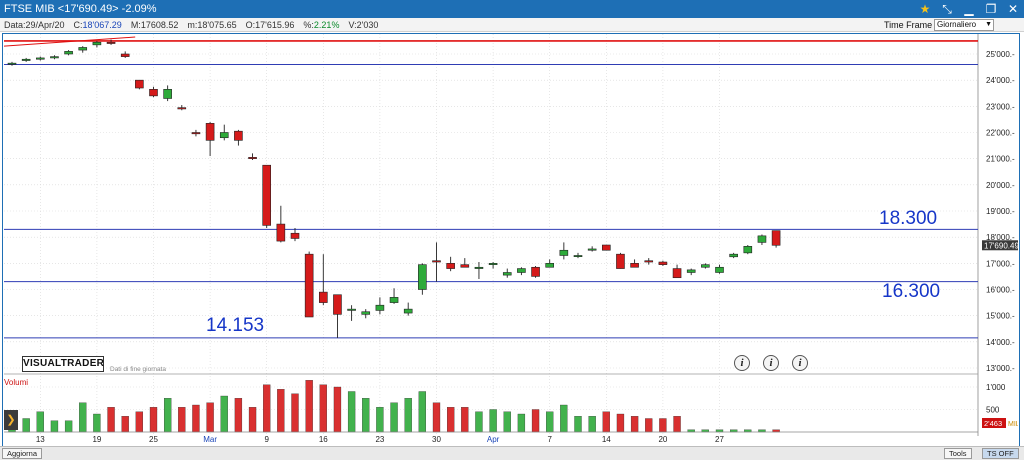  Describe the element at coordinates (662, 439) in the screenshot. I see `x-tick-label: 20` at that location.